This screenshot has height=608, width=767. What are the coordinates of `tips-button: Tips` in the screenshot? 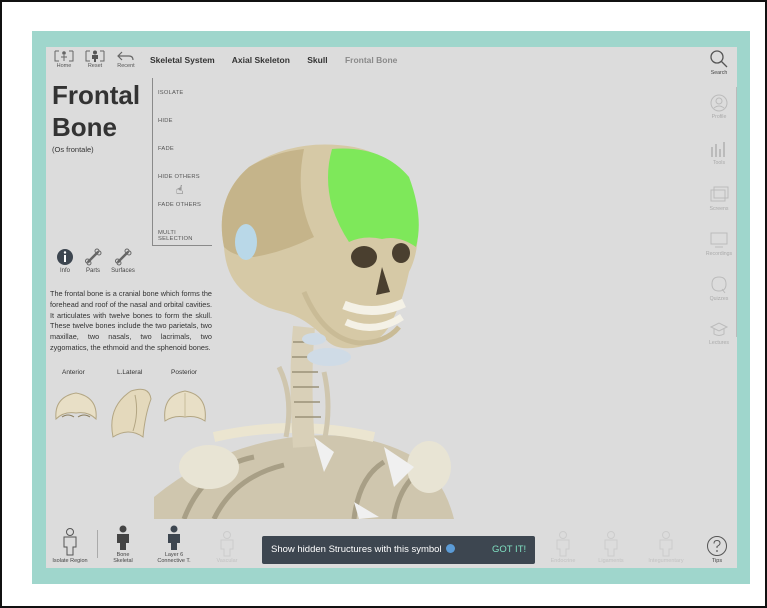 It's located at (717, 549).